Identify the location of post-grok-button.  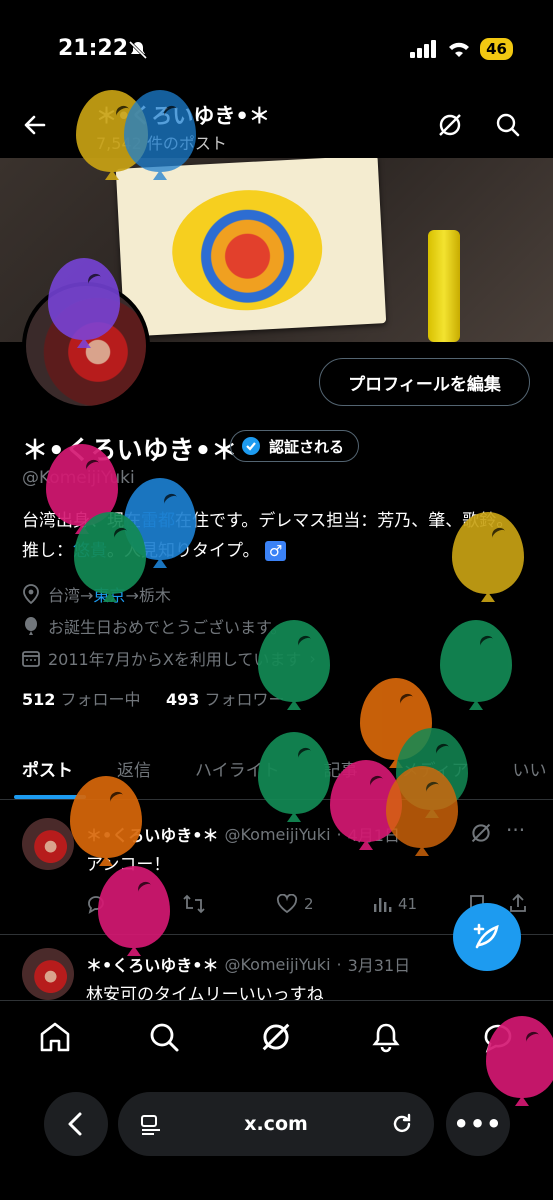
(481, 835).